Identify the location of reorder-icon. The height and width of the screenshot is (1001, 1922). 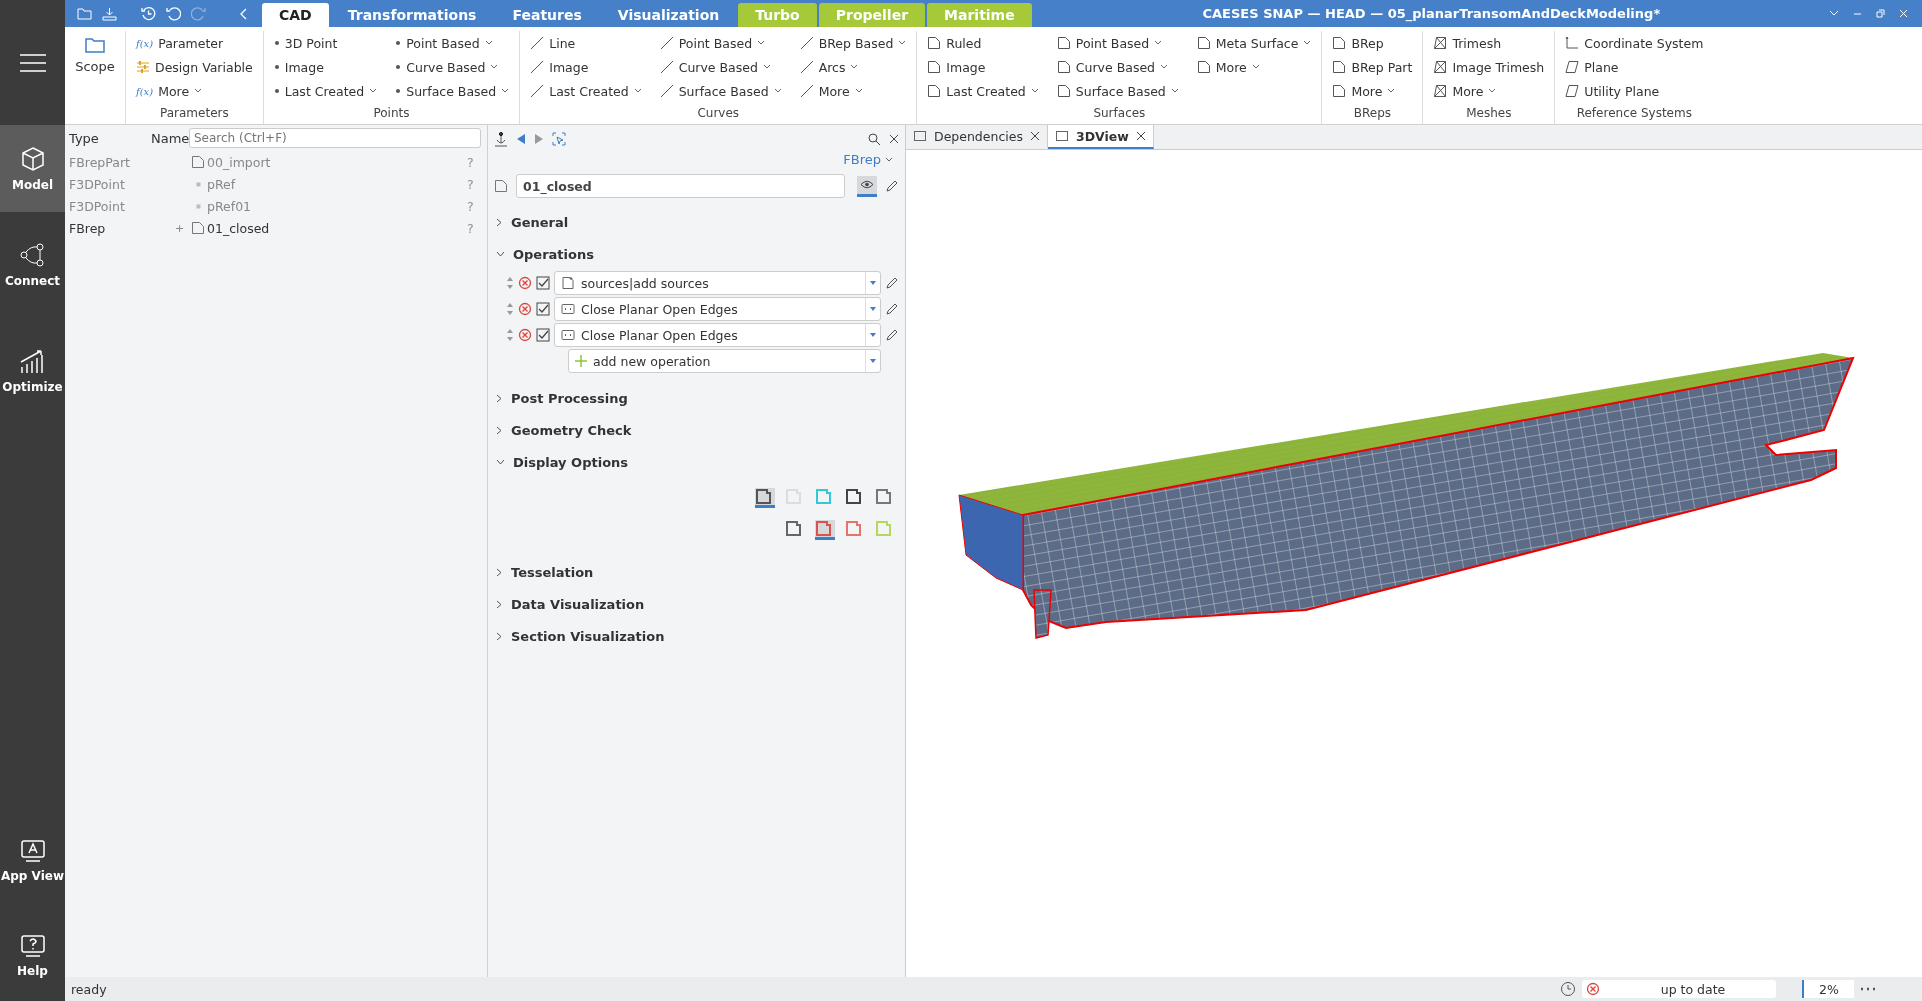
(510, 283).